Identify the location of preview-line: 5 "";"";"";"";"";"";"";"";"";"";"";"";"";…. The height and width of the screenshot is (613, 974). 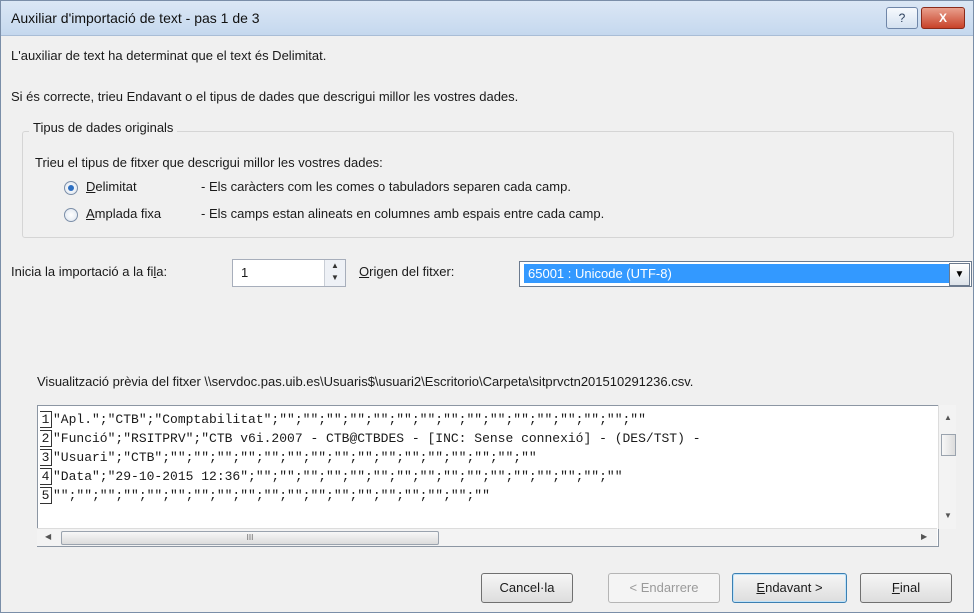
(485, 495).